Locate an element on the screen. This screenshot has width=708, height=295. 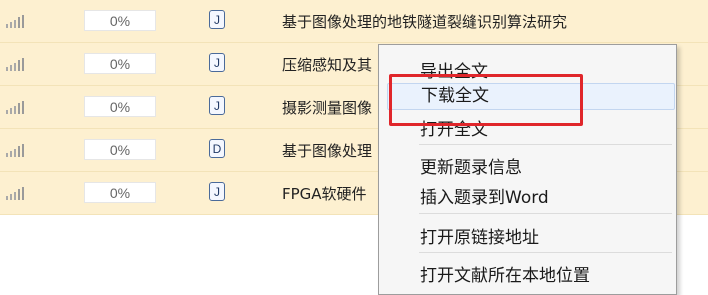
menu-item-insert-word: 插入题录到Word is located at coordinates (484, 195).